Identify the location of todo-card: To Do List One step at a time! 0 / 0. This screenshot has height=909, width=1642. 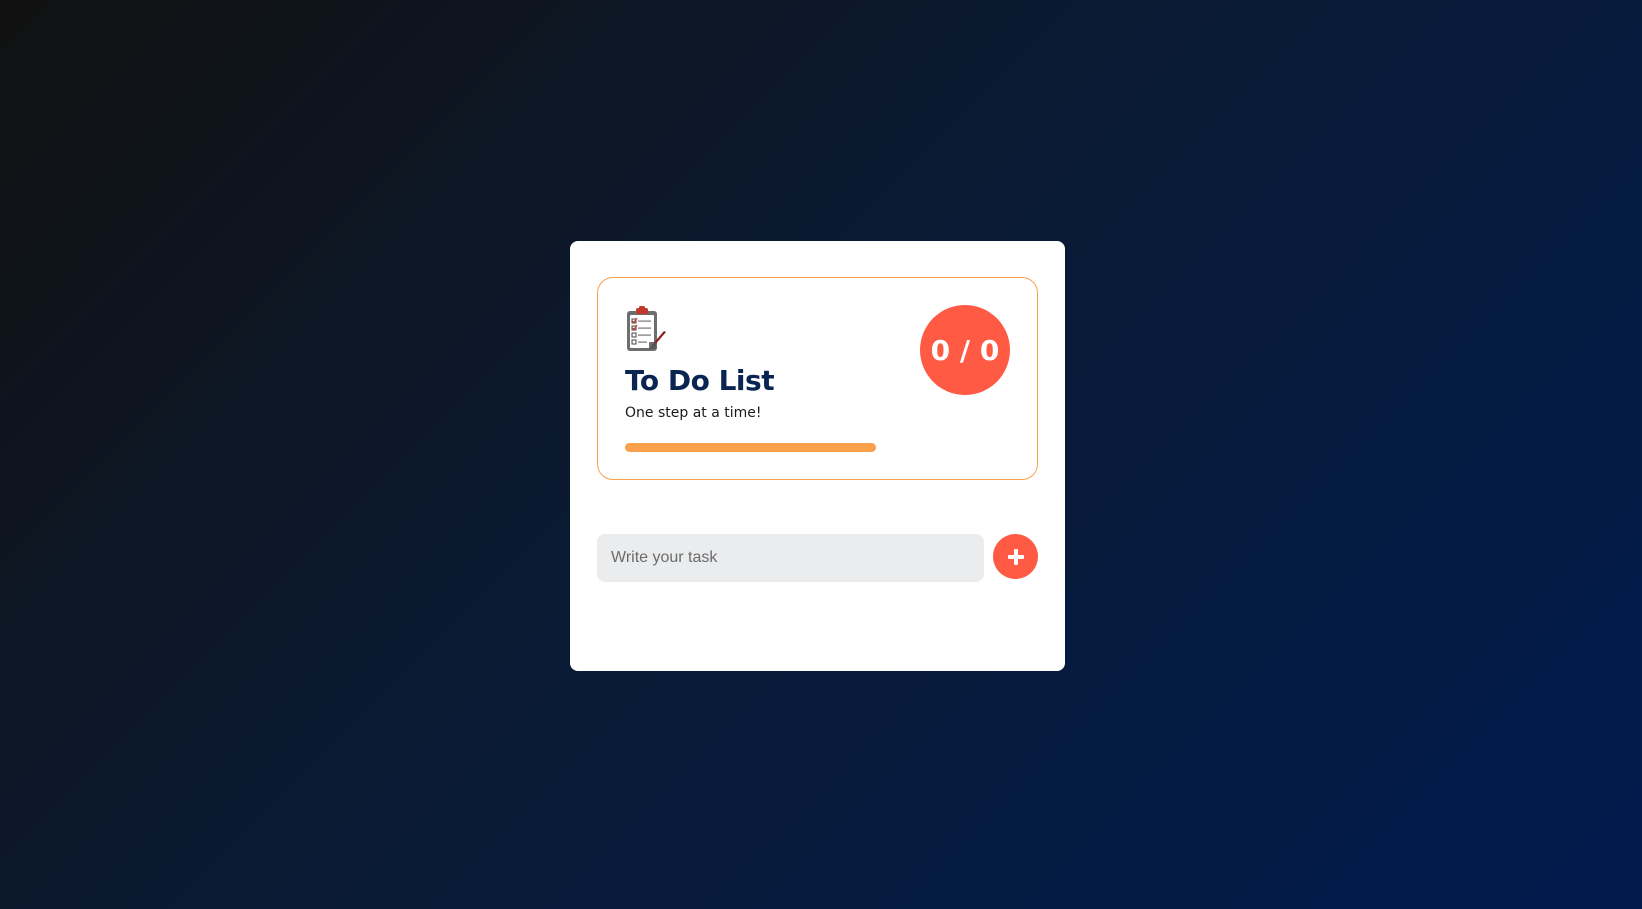
(817, 456).